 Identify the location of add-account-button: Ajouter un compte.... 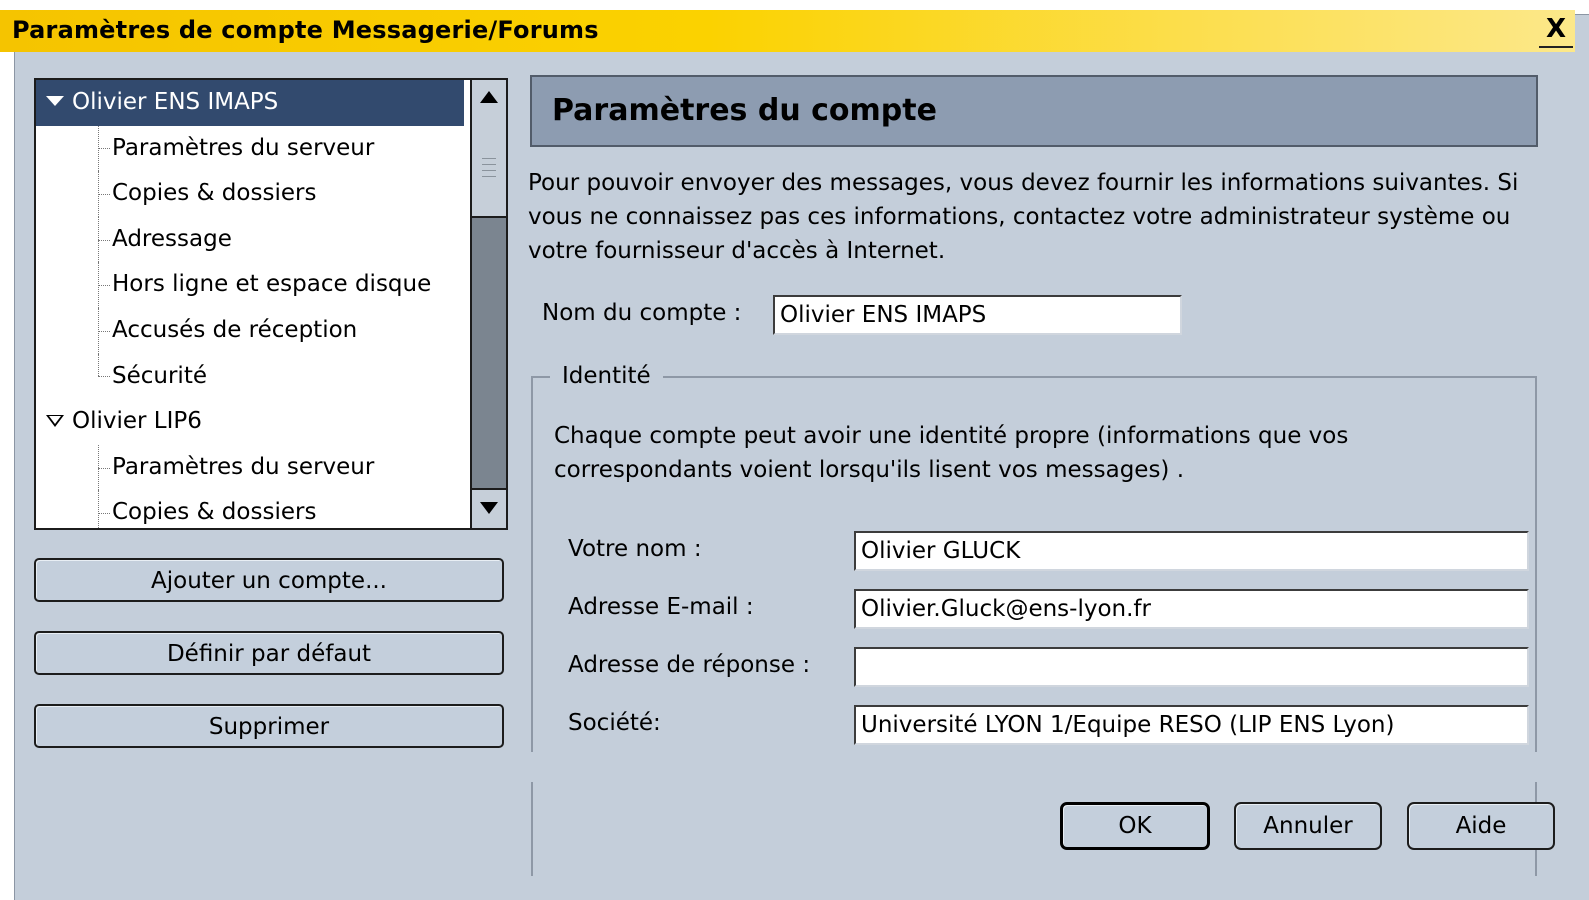
(269, 580).